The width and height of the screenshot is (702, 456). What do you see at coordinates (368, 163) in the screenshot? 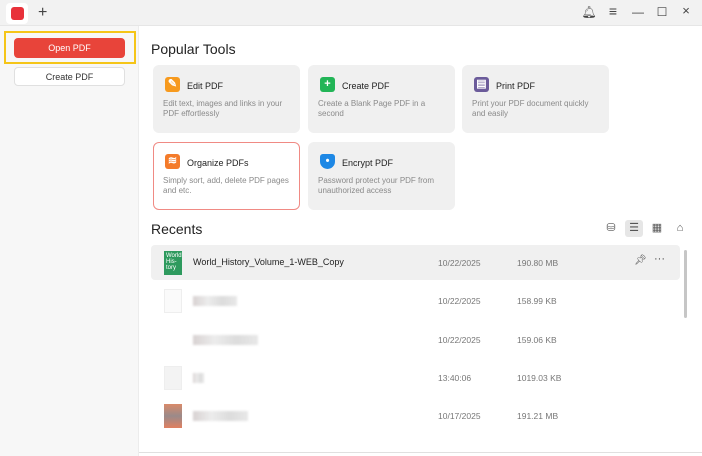
I see `card-title: Encrypt PDF` at bounding box center [368, 163].